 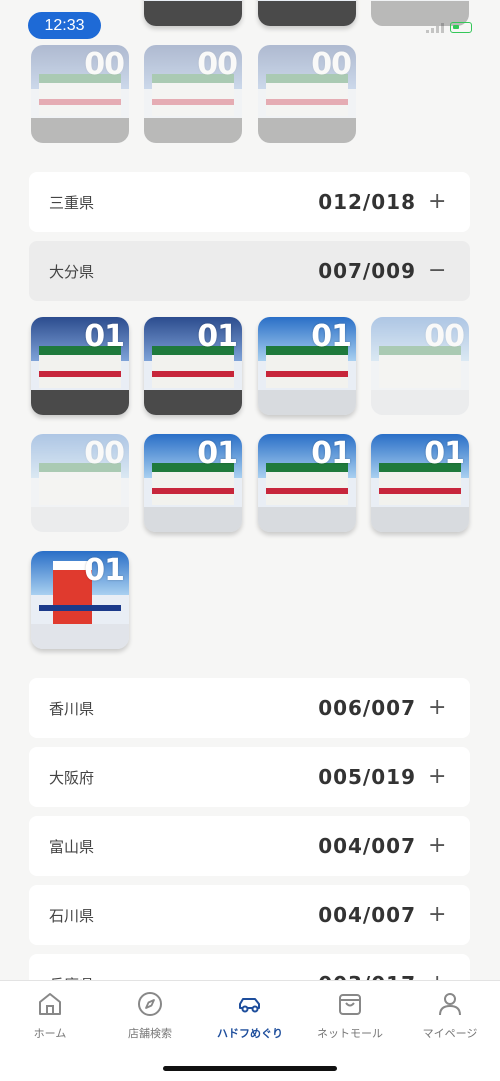 I want to click on tab-my-page: マイページ, so click(x=450, y=1016).